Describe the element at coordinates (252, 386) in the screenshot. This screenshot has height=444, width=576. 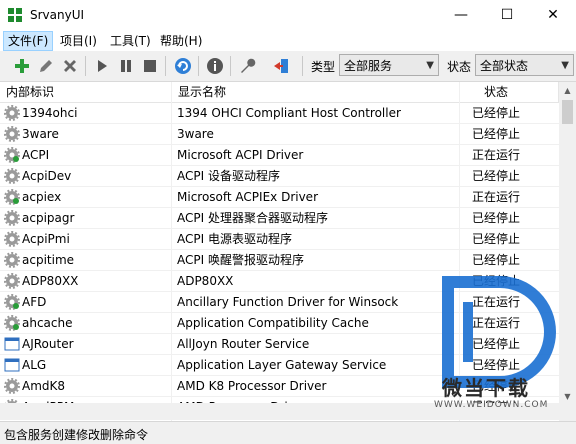
I see `service-name: AMD K8 Processor Driver` at that location.